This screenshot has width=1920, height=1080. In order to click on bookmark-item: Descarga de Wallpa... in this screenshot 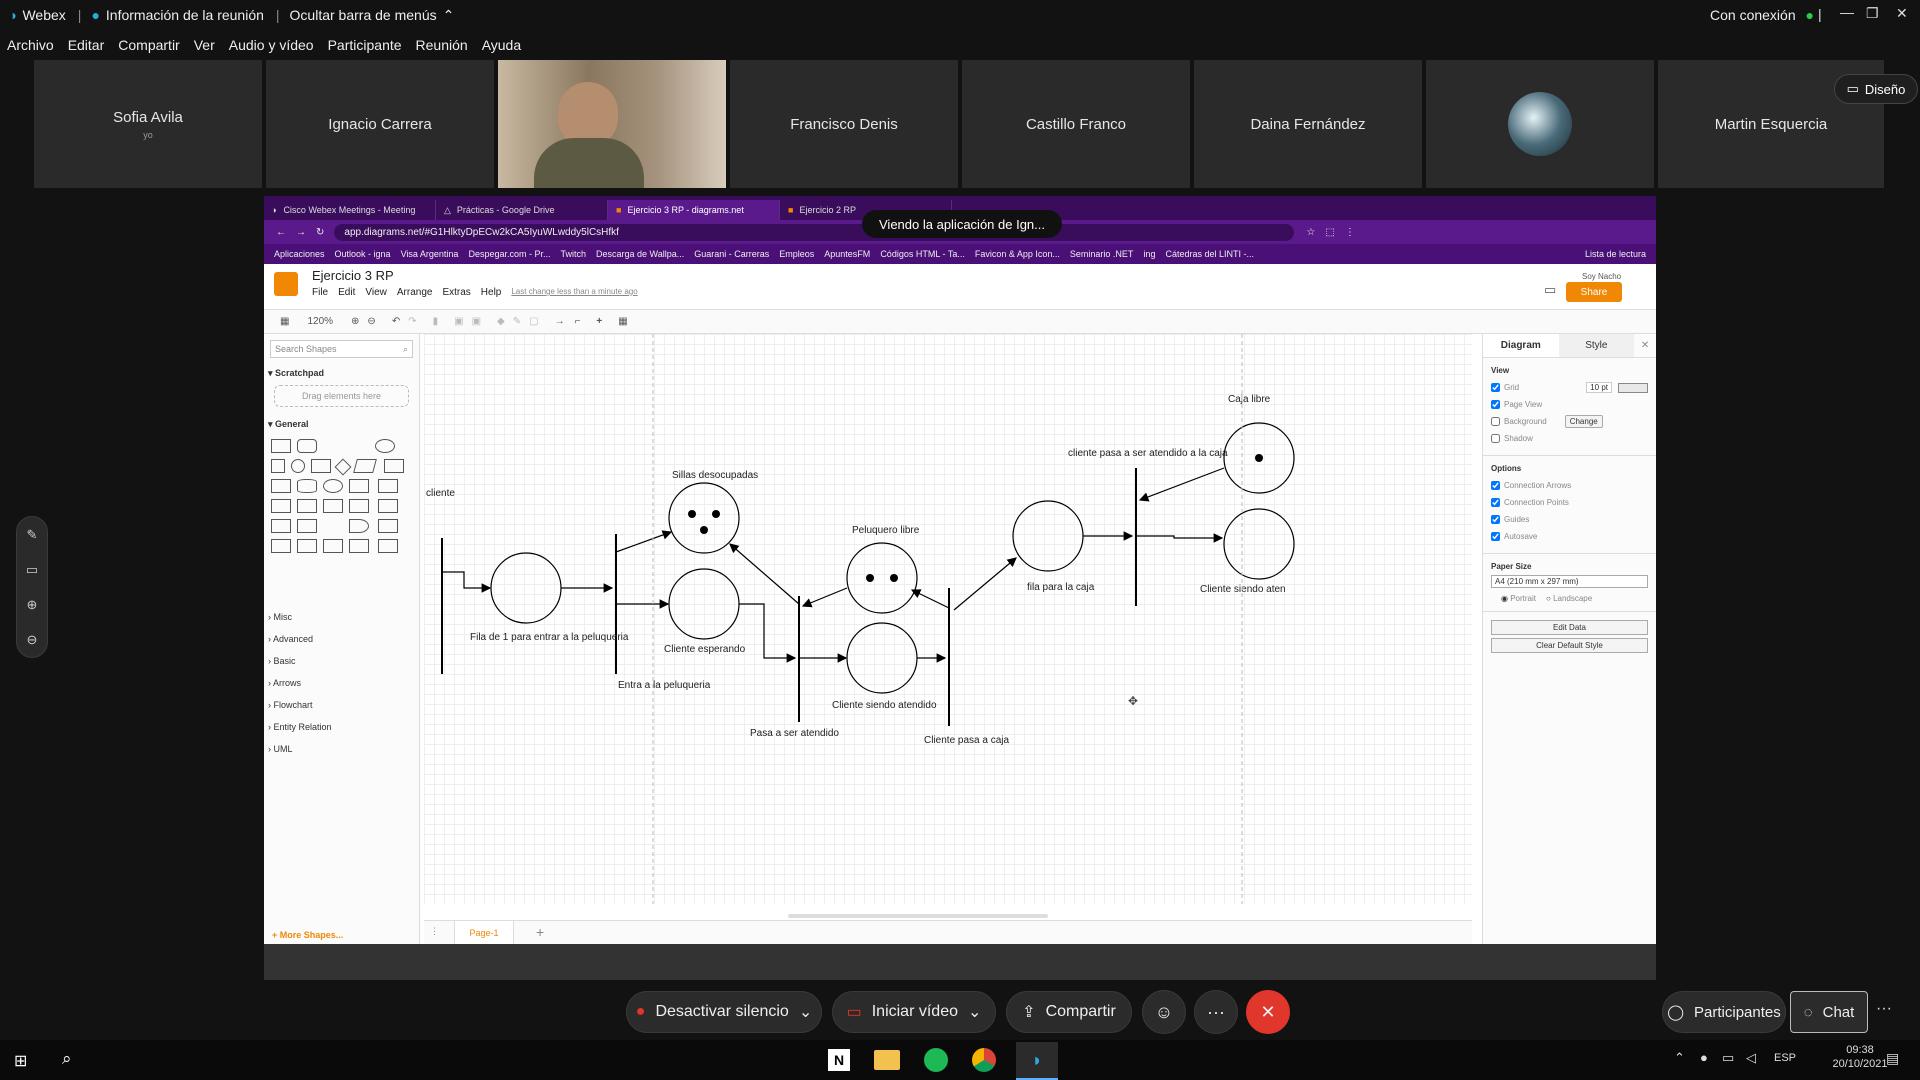, I will do `click(640, 254)`.